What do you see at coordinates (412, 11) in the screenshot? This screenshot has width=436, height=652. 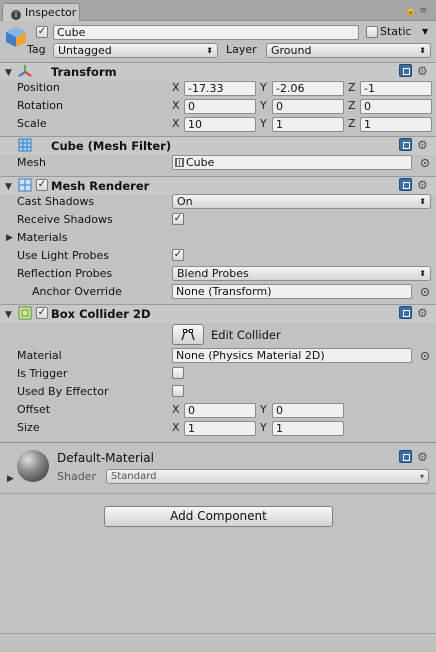 I see `lock-icon: 🔒` at bounding box center [412, 11].